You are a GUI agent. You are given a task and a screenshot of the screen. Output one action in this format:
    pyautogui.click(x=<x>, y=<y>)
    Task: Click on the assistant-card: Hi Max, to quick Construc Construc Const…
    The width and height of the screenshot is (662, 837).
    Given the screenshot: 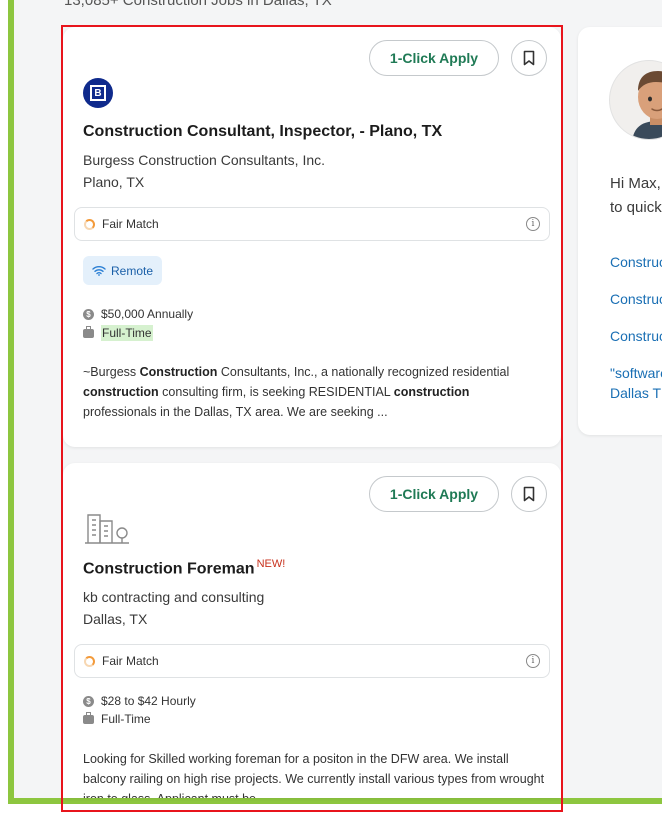 What is the action you would take?
    pyautogui.click(x=620, y=231)
    